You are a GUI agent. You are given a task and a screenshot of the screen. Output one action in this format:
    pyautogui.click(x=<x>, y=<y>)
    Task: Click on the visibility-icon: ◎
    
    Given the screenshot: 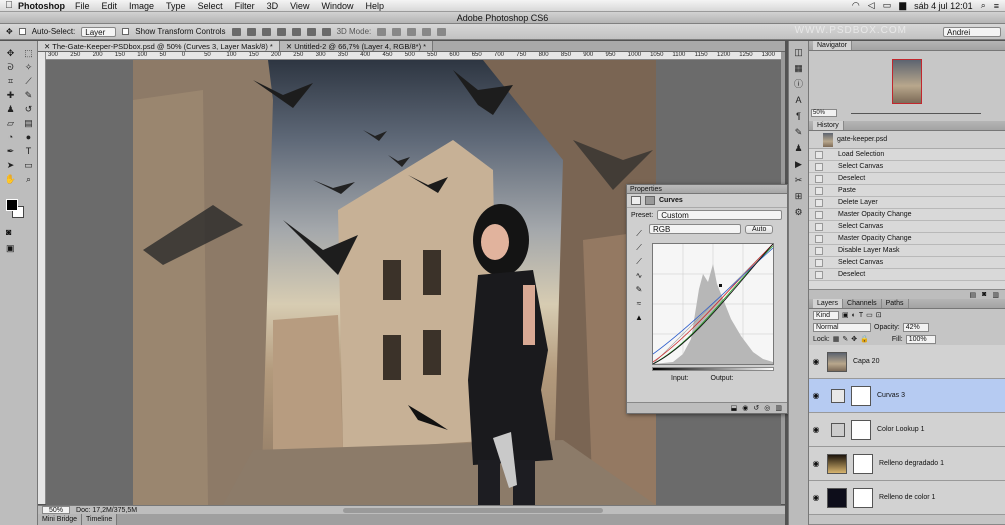 What is the action you would take?
    pyautogui.click(x=767, y=408)
    